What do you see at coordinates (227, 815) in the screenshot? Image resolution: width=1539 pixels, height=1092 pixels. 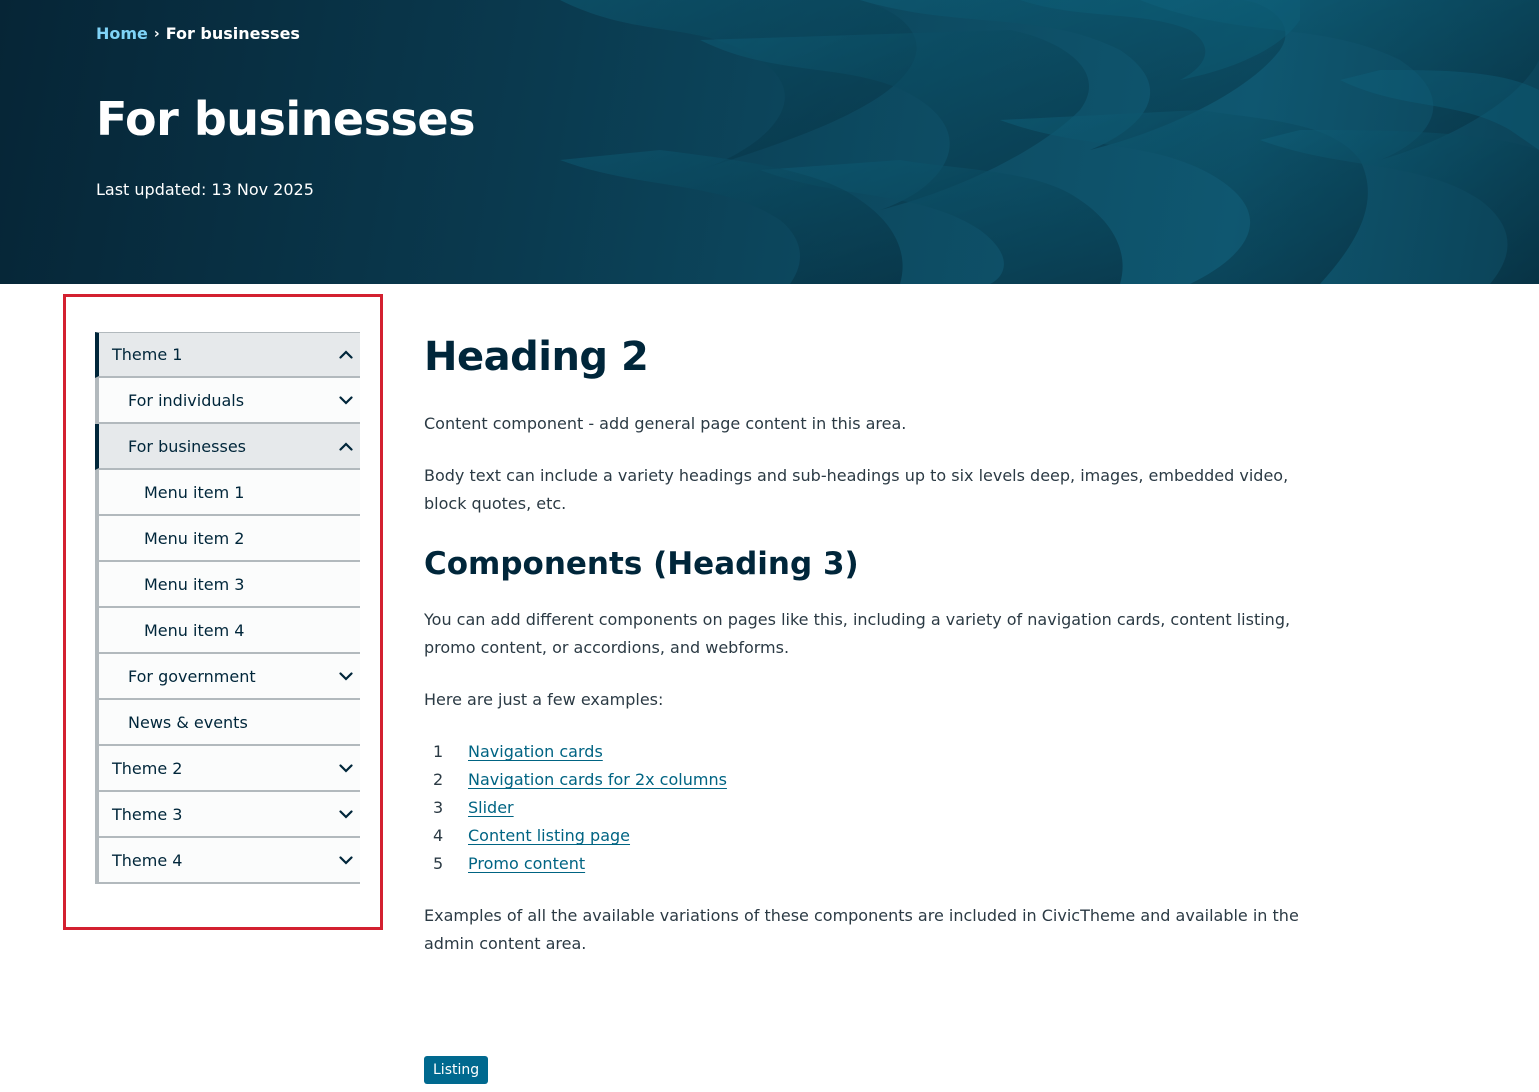 I see `sidebar-item-theme-3: Theme 3` at bounding box center [227, 815].